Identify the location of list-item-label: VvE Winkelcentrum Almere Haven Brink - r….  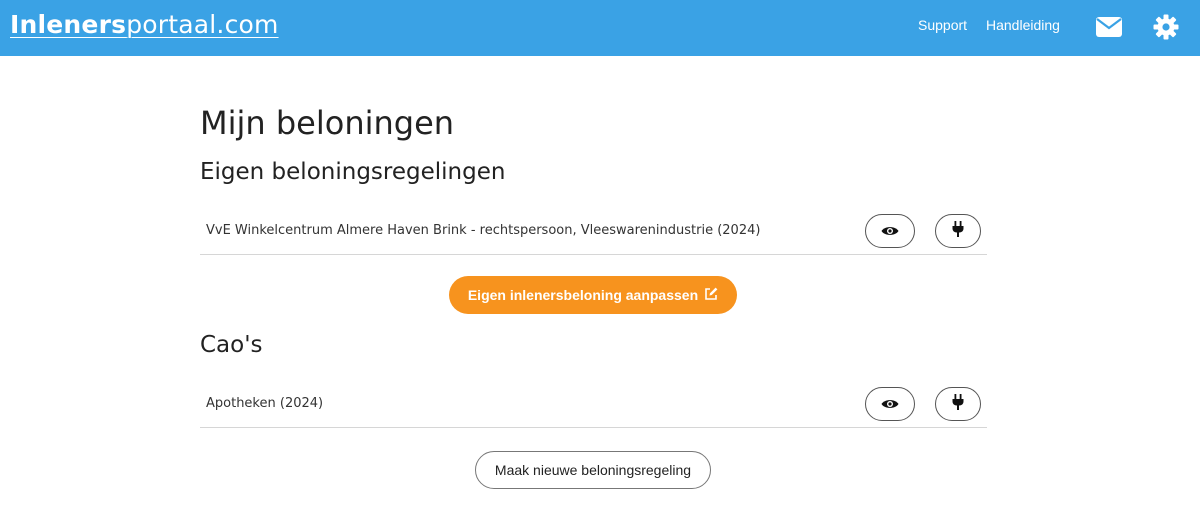
(483, 230).